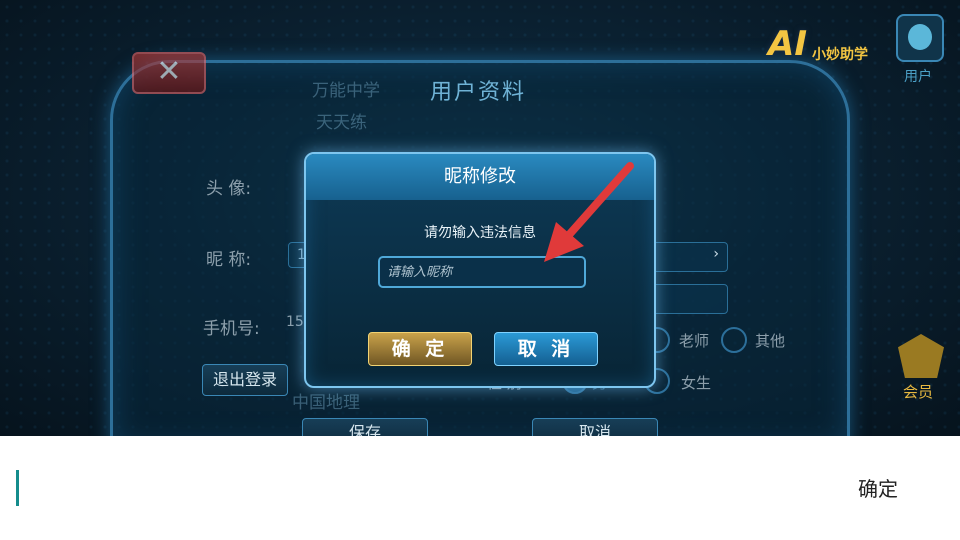 The width and height of the screenshot is (960, 540). I want to click on deco-text: 中国地理, so click(326, 403).